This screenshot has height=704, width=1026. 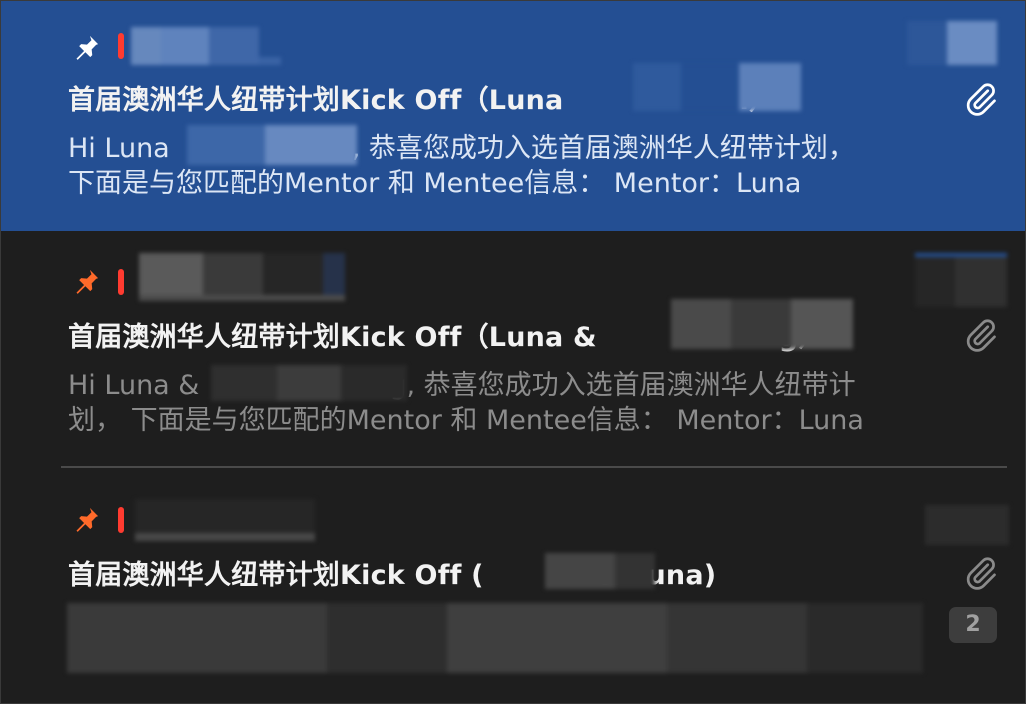 What do you see at coordinates (534, 467) in the screenshot?
I see `list-divider` at bounding box center [534, 467].